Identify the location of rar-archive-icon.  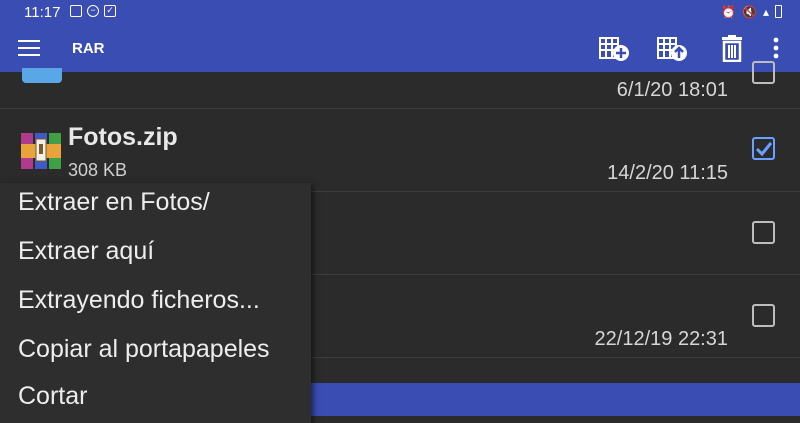
(41, 151).